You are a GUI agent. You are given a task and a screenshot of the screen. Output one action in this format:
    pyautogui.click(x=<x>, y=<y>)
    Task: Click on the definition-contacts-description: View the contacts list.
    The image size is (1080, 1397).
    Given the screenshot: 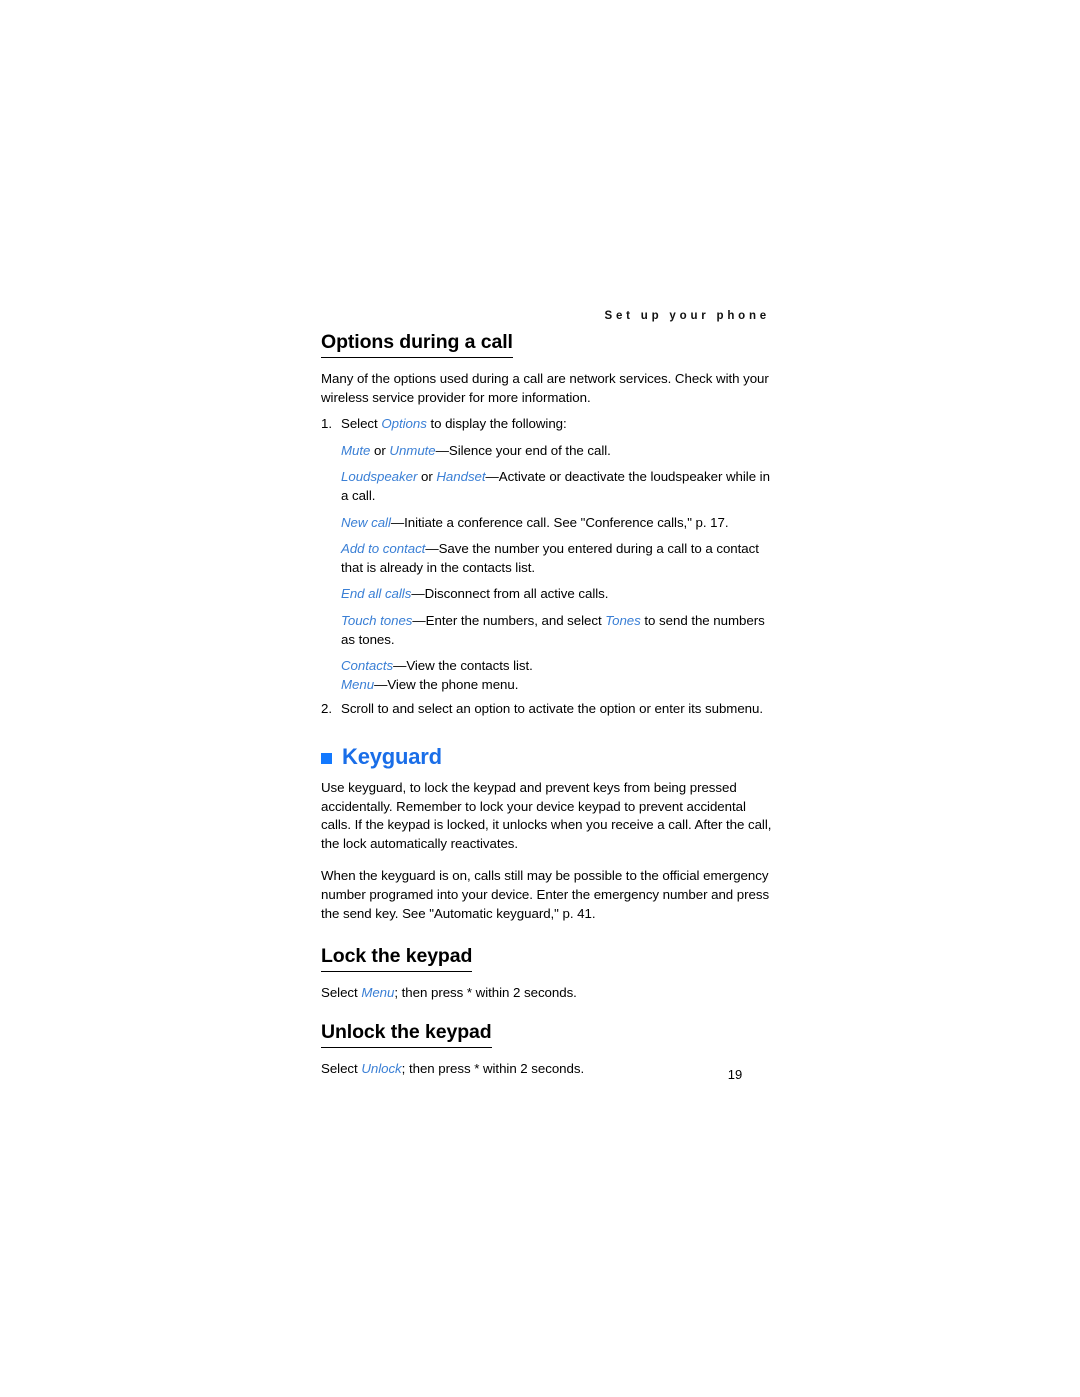 What is the action you would take?
    pyautogui.click(x=469, y=666)
    